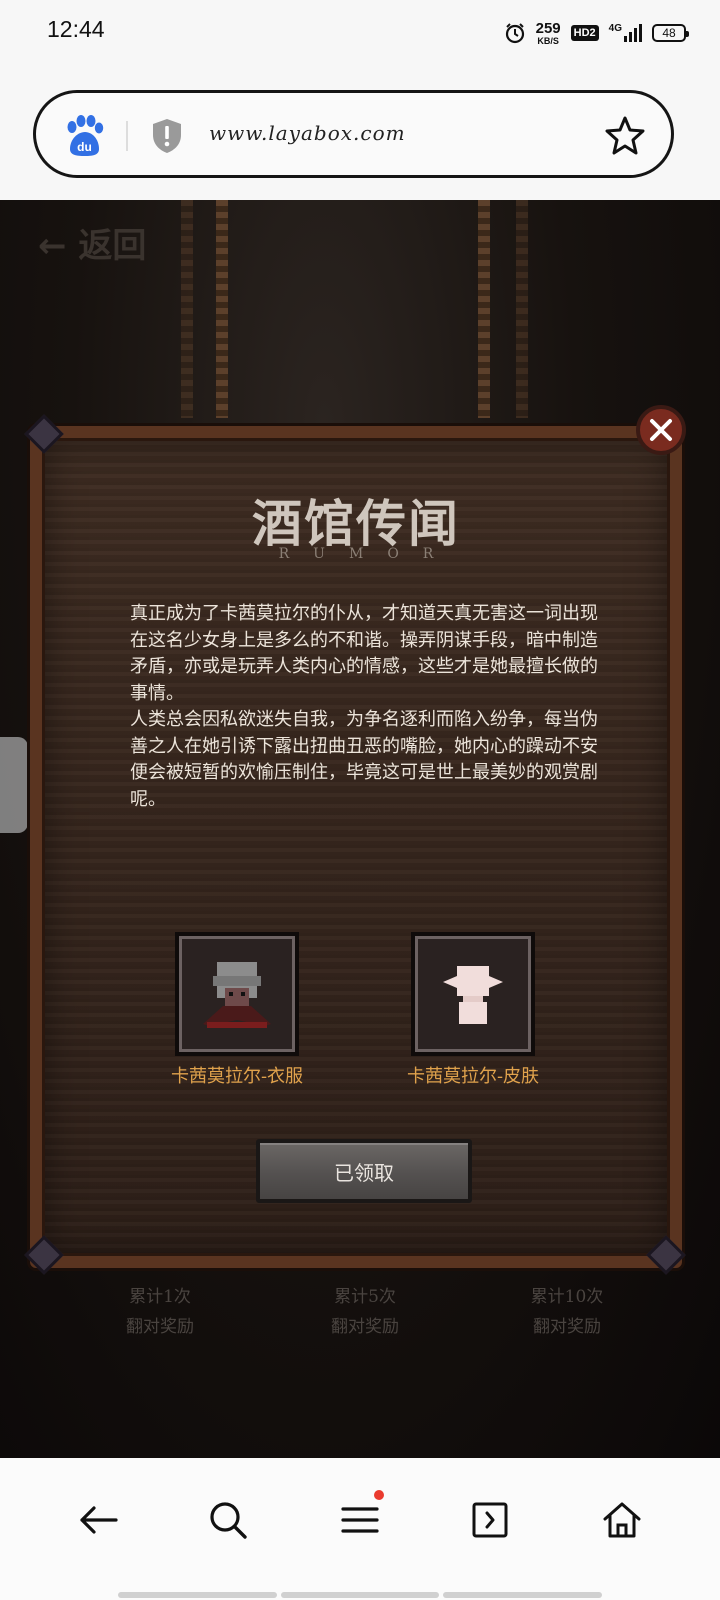 Image resolution: width=720 pixels, height=1600 pixels. I want to click on back-button: ← 返回, so click(92, 242).